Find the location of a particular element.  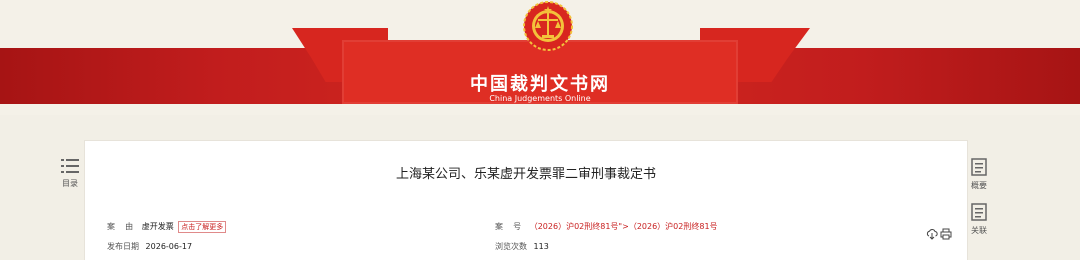

publish-date-label: 发布日期 is located at coordinates (123, 246).